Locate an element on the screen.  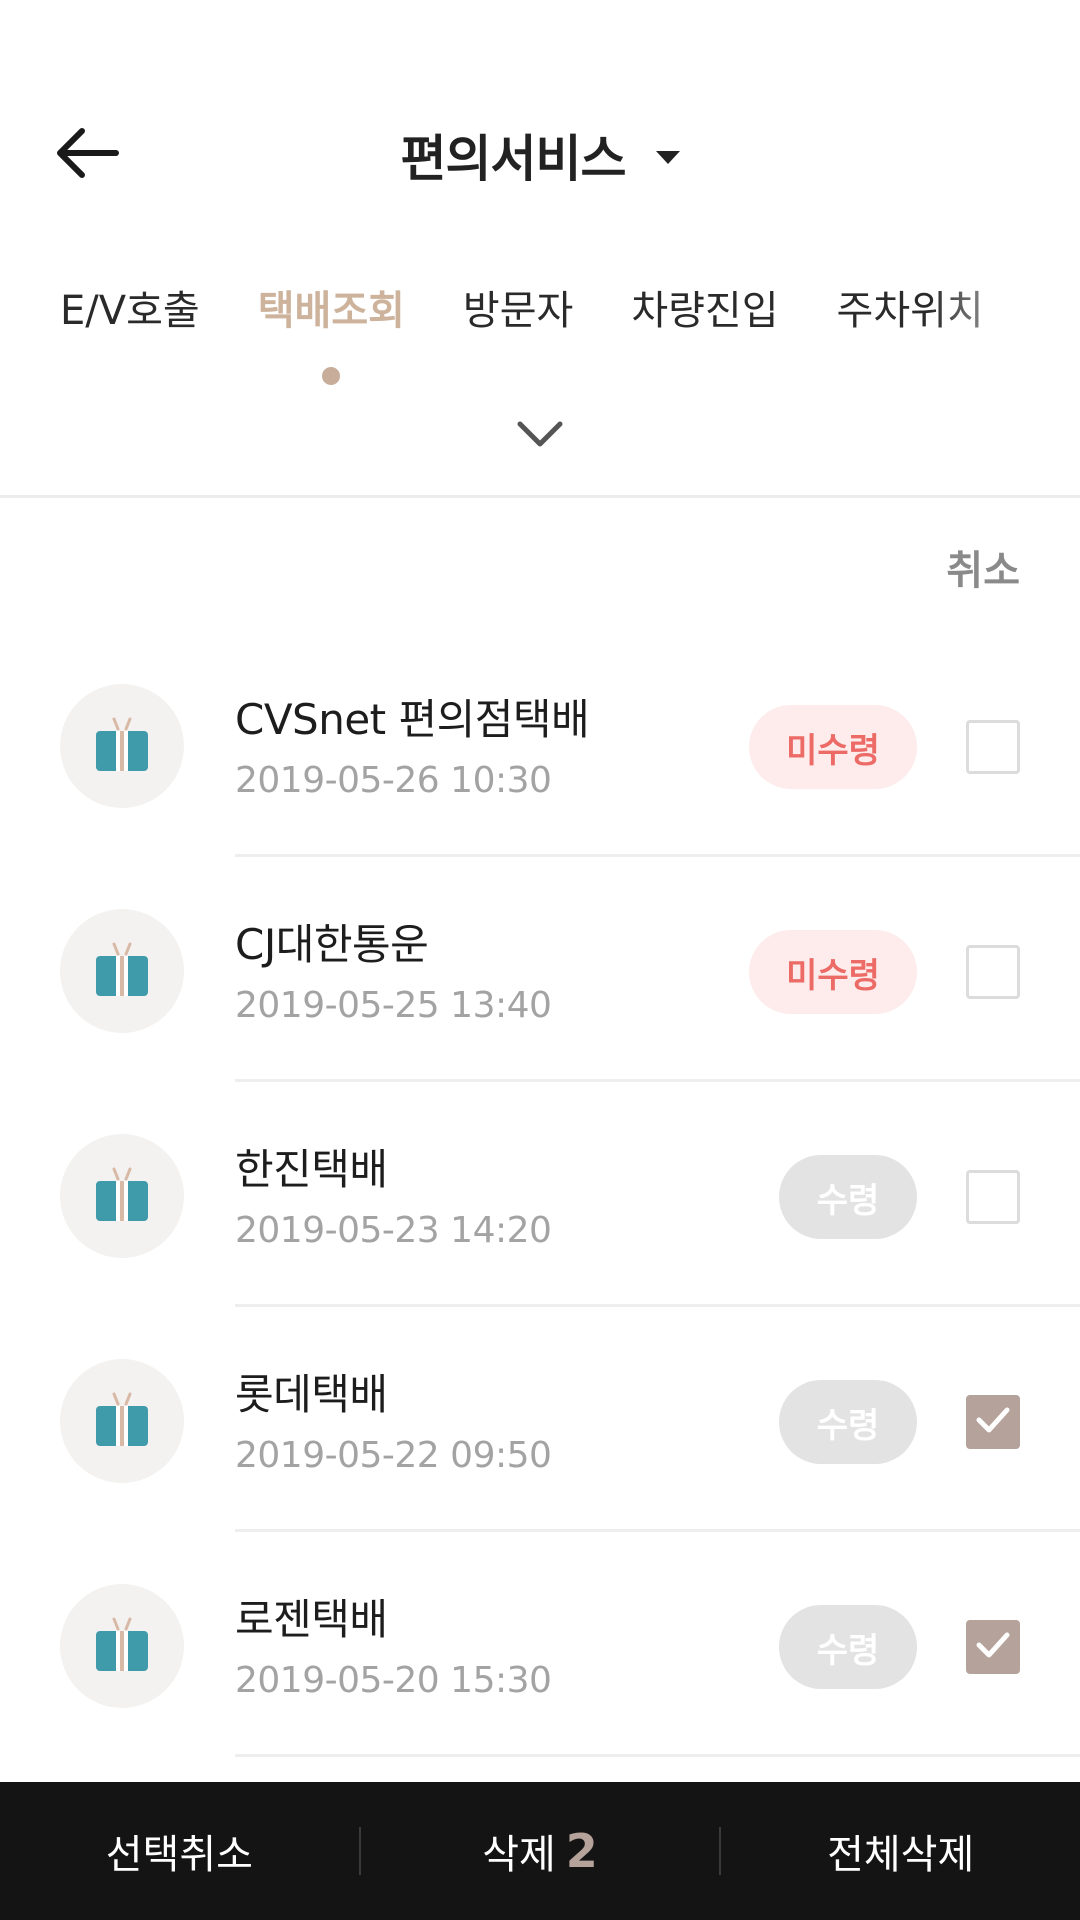
page-title: 편의서비스 is located at coordinates (513, 159).